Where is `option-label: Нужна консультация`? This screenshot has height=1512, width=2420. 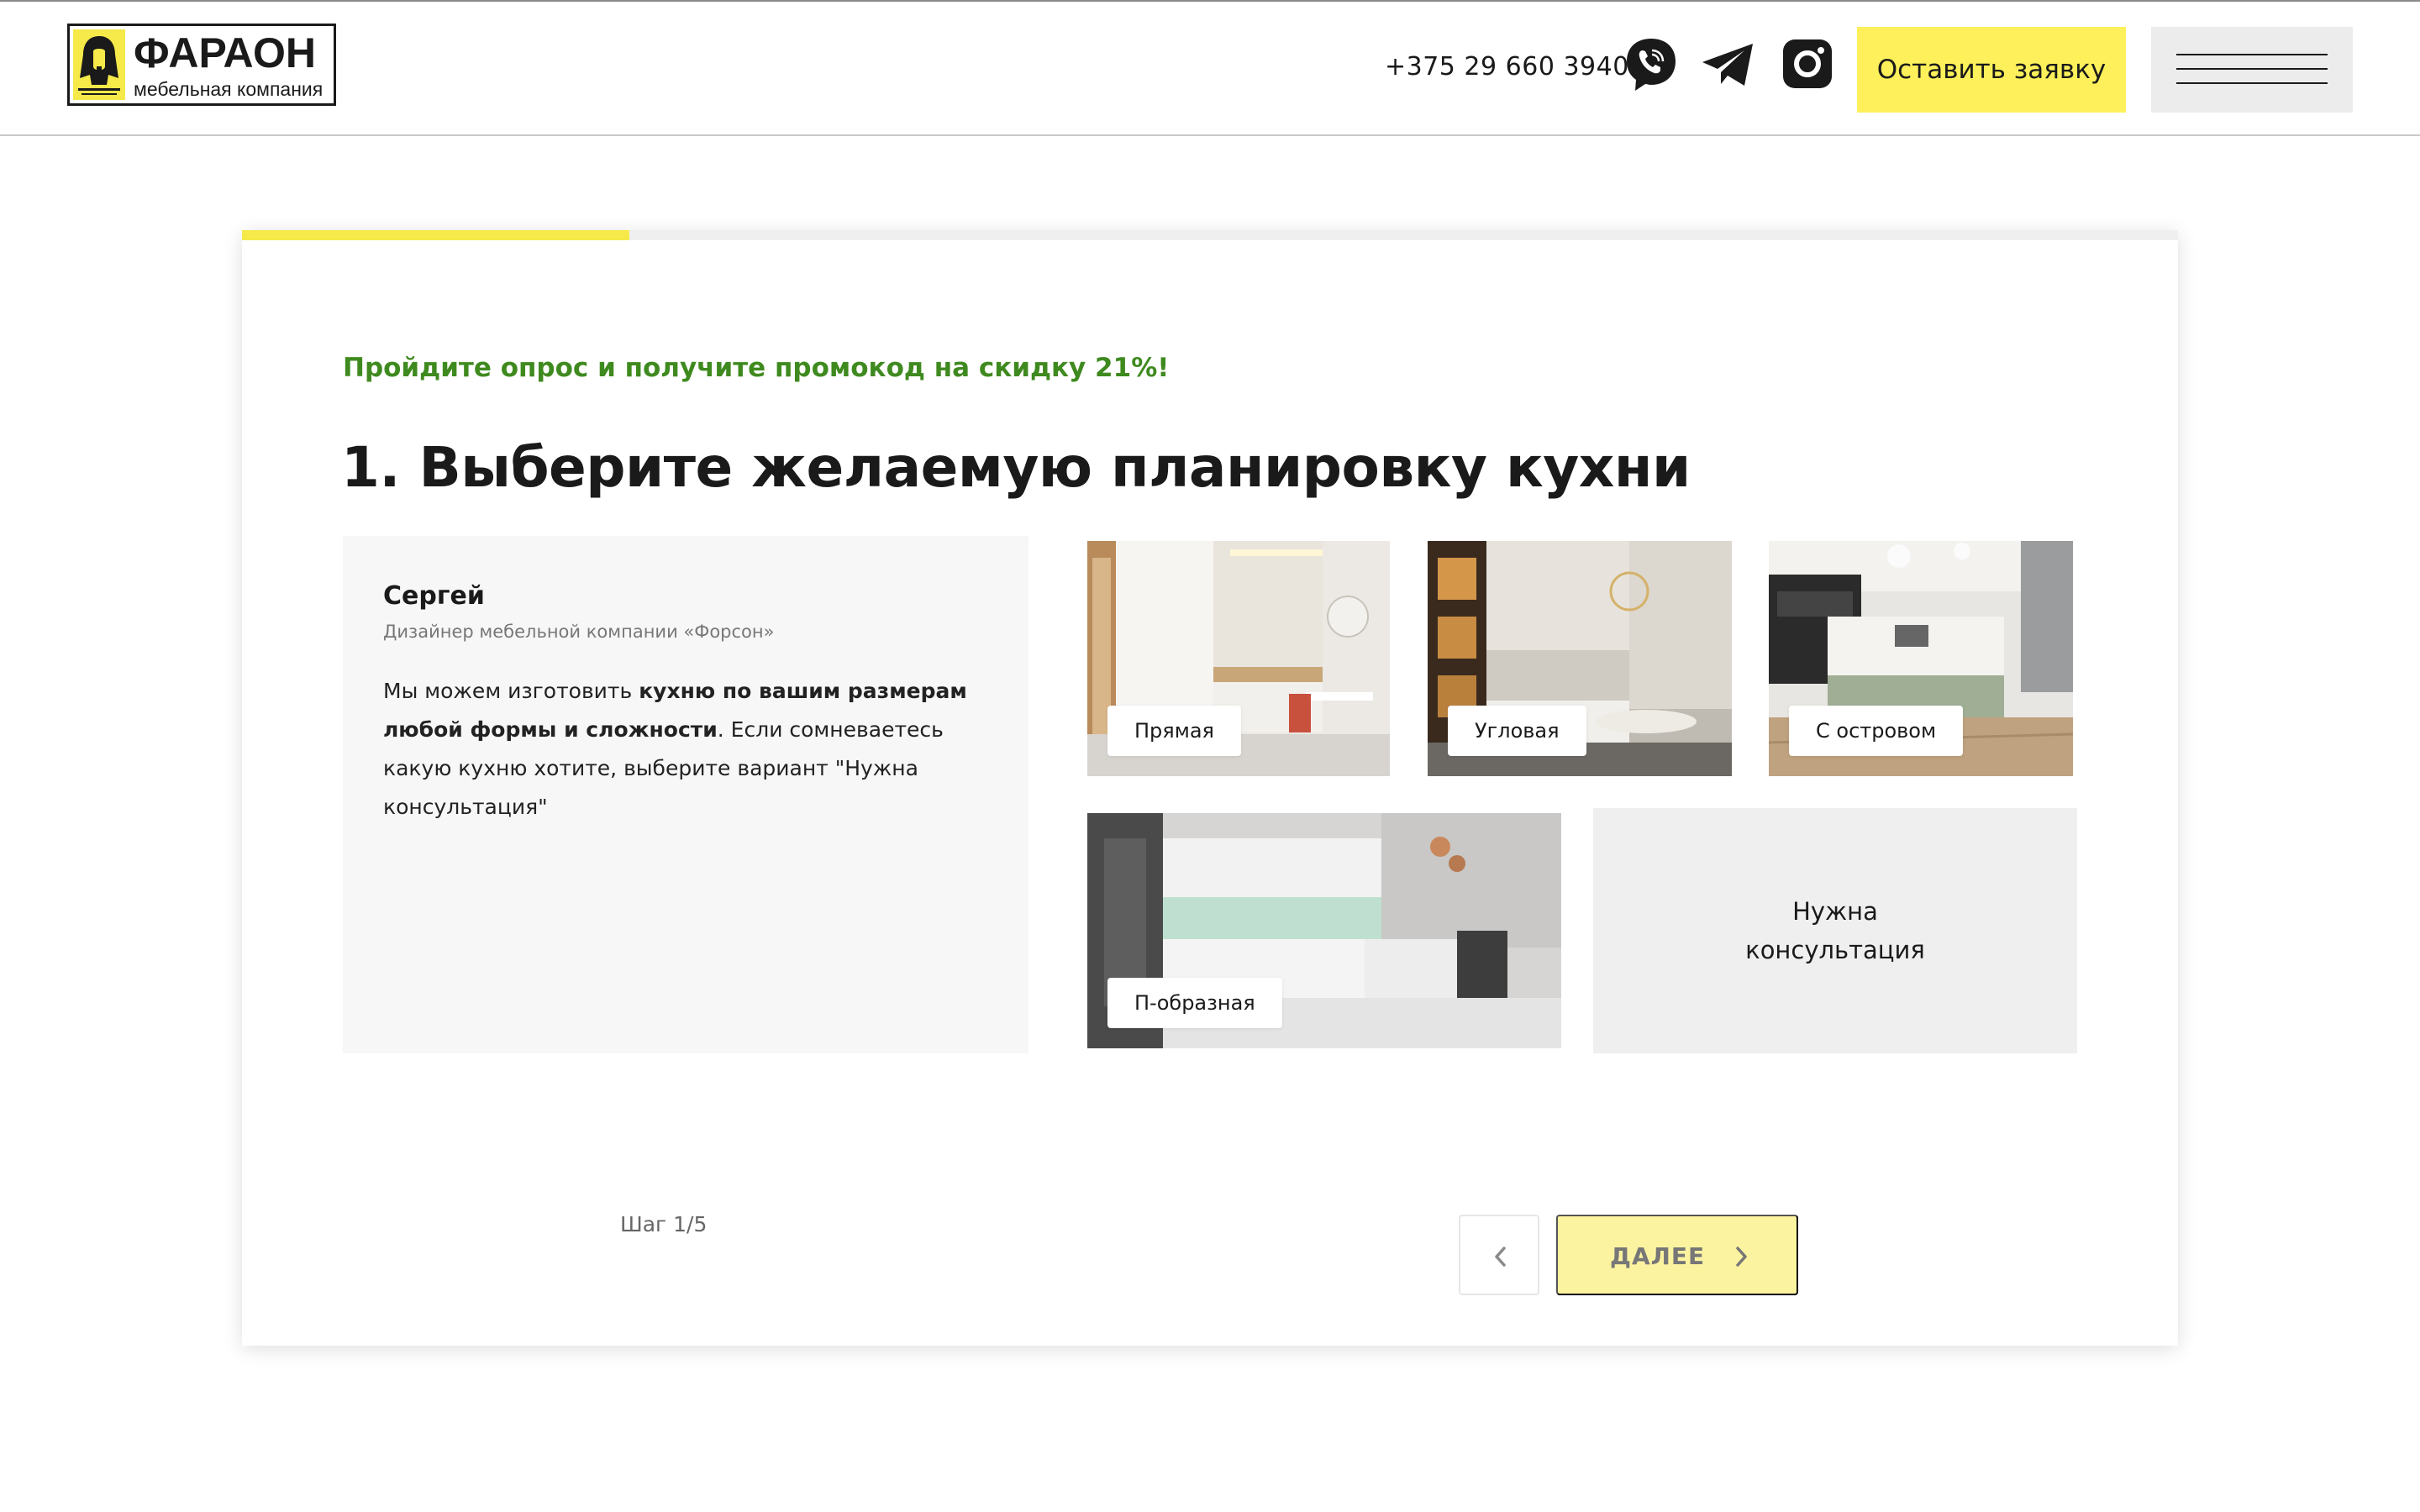
option-label: Нужна консультация is located at coordinates (1835, 930).